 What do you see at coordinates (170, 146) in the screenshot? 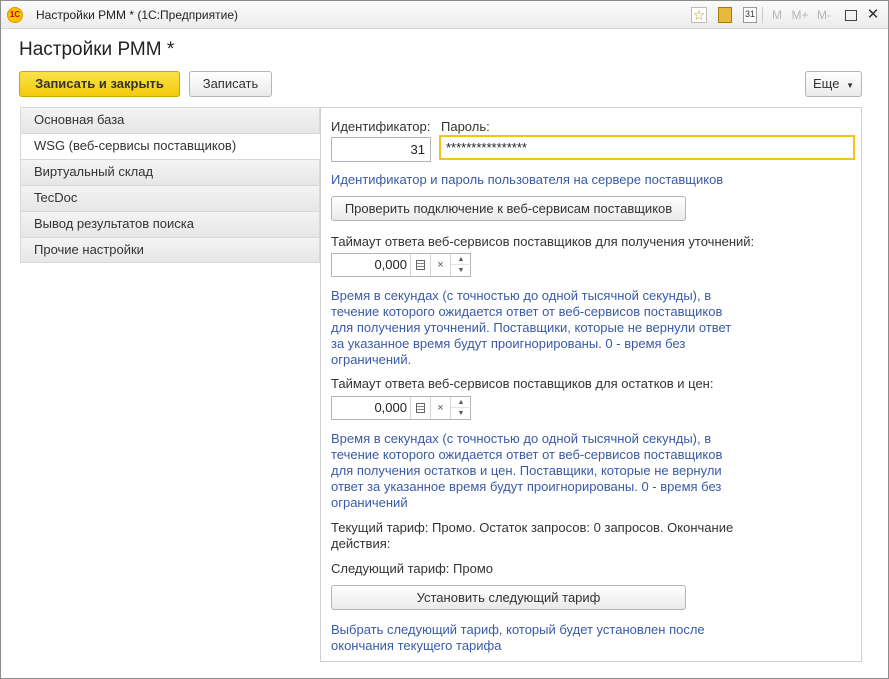
I see `nav-item-wsg: WSG (веб-сервисы поставщиков)` at bounding box center [170, 146].